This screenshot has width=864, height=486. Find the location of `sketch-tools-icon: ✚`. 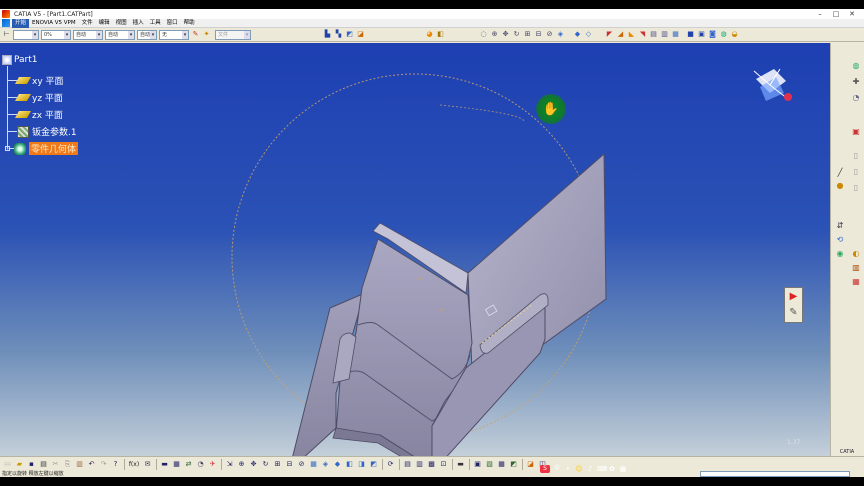

sketch-tools-icon: ✚ is located at coordinates (856, 82).